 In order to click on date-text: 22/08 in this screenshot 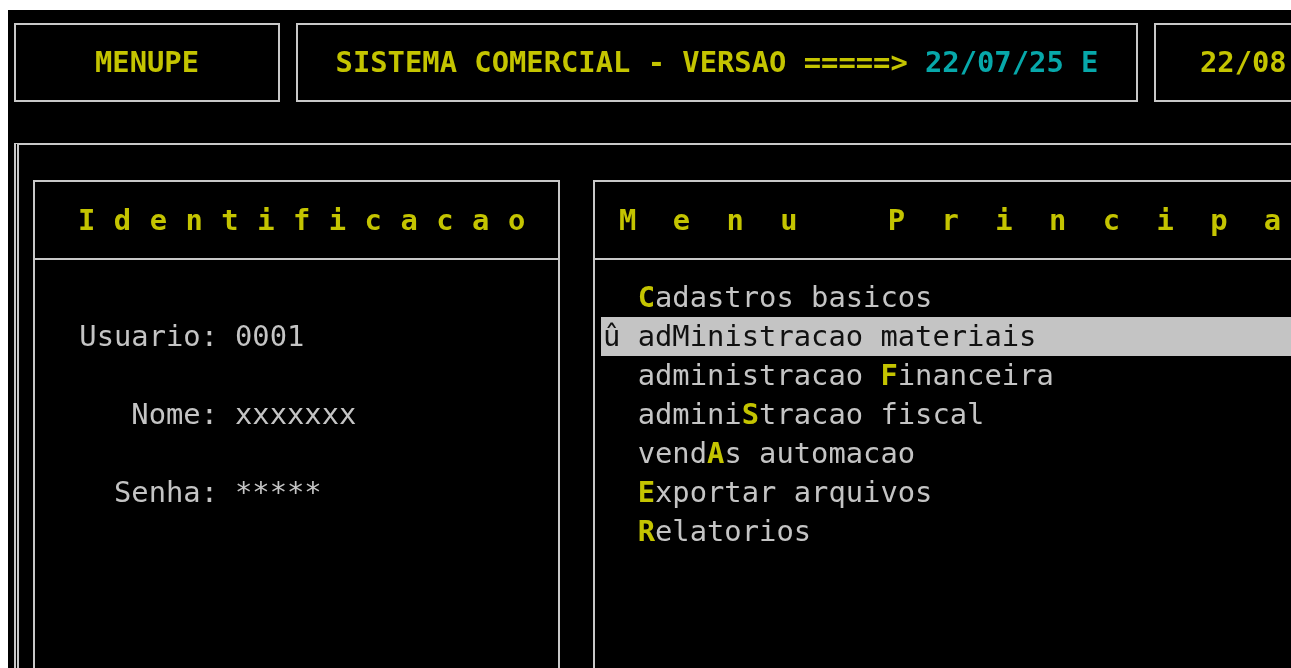, I will do `click(1243, 62)`.